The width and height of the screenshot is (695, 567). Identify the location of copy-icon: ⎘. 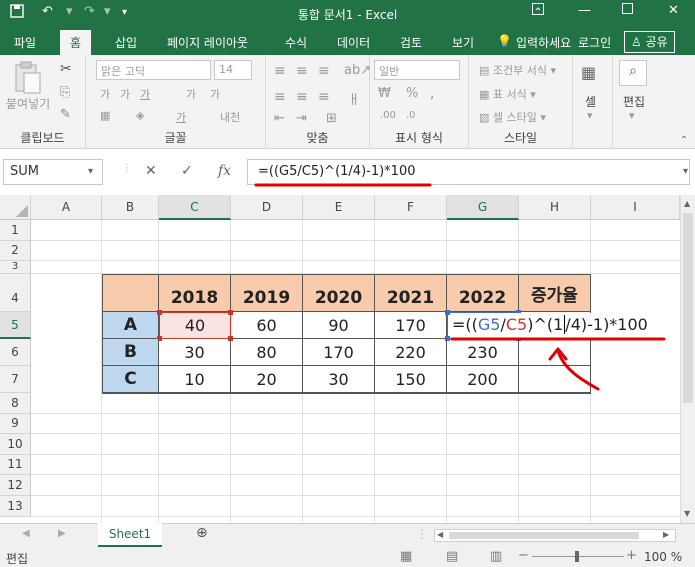
(65, 92).